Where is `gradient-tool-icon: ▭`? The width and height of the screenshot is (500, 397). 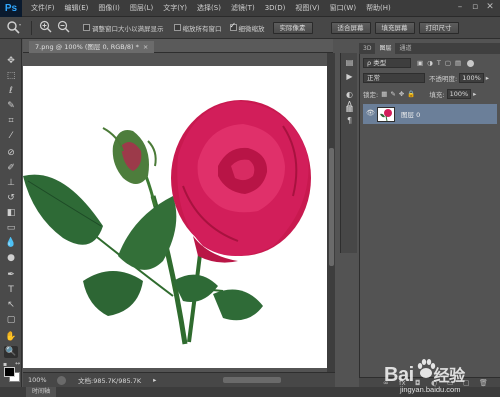 gradient-tool-icon: ▭ is located at coordinates (11, 228).